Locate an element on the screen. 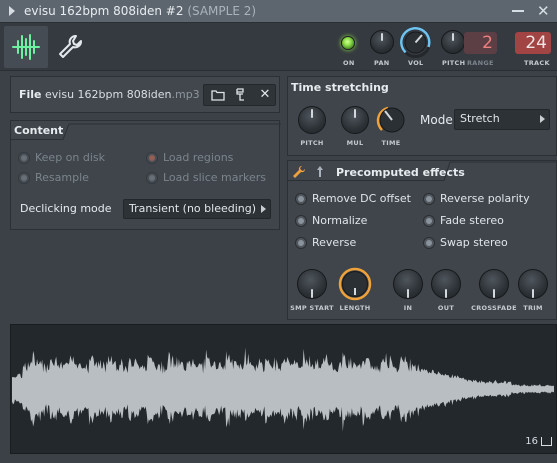 The width and height of the screenshot is (557, 463). trim-label: TRIM is located at coordinates (533, 308).